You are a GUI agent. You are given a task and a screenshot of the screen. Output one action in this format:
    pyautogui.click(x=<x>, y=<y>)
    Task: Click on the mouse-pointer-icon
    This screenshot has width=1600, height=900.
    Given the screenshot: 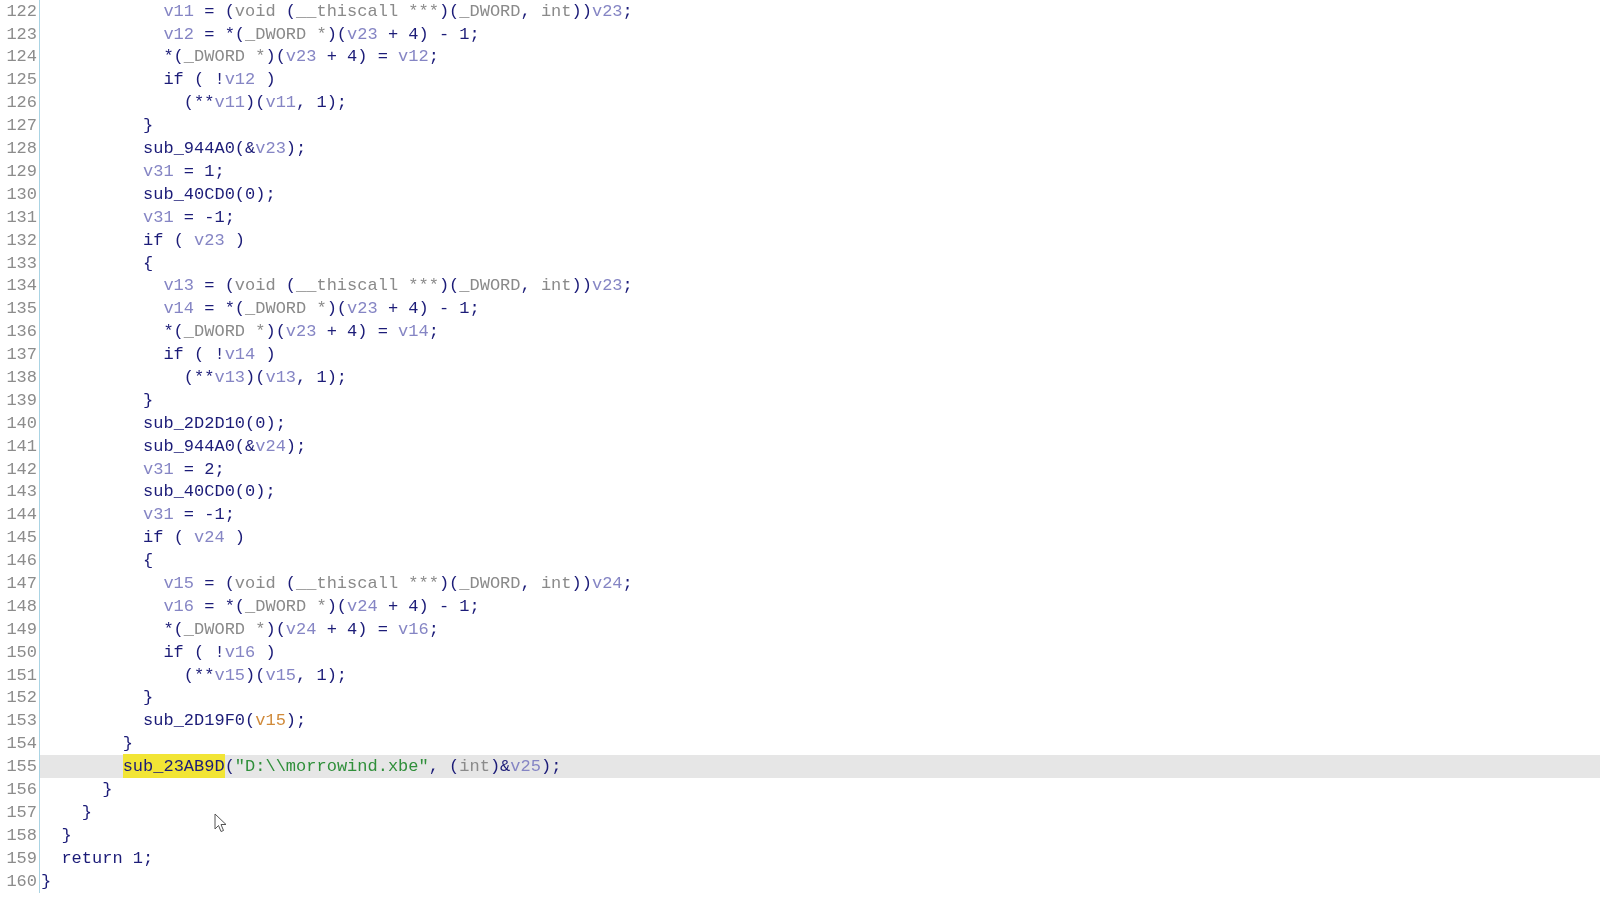 What is the action you would take?
    pyautogui.click(x=221, y=823)
    